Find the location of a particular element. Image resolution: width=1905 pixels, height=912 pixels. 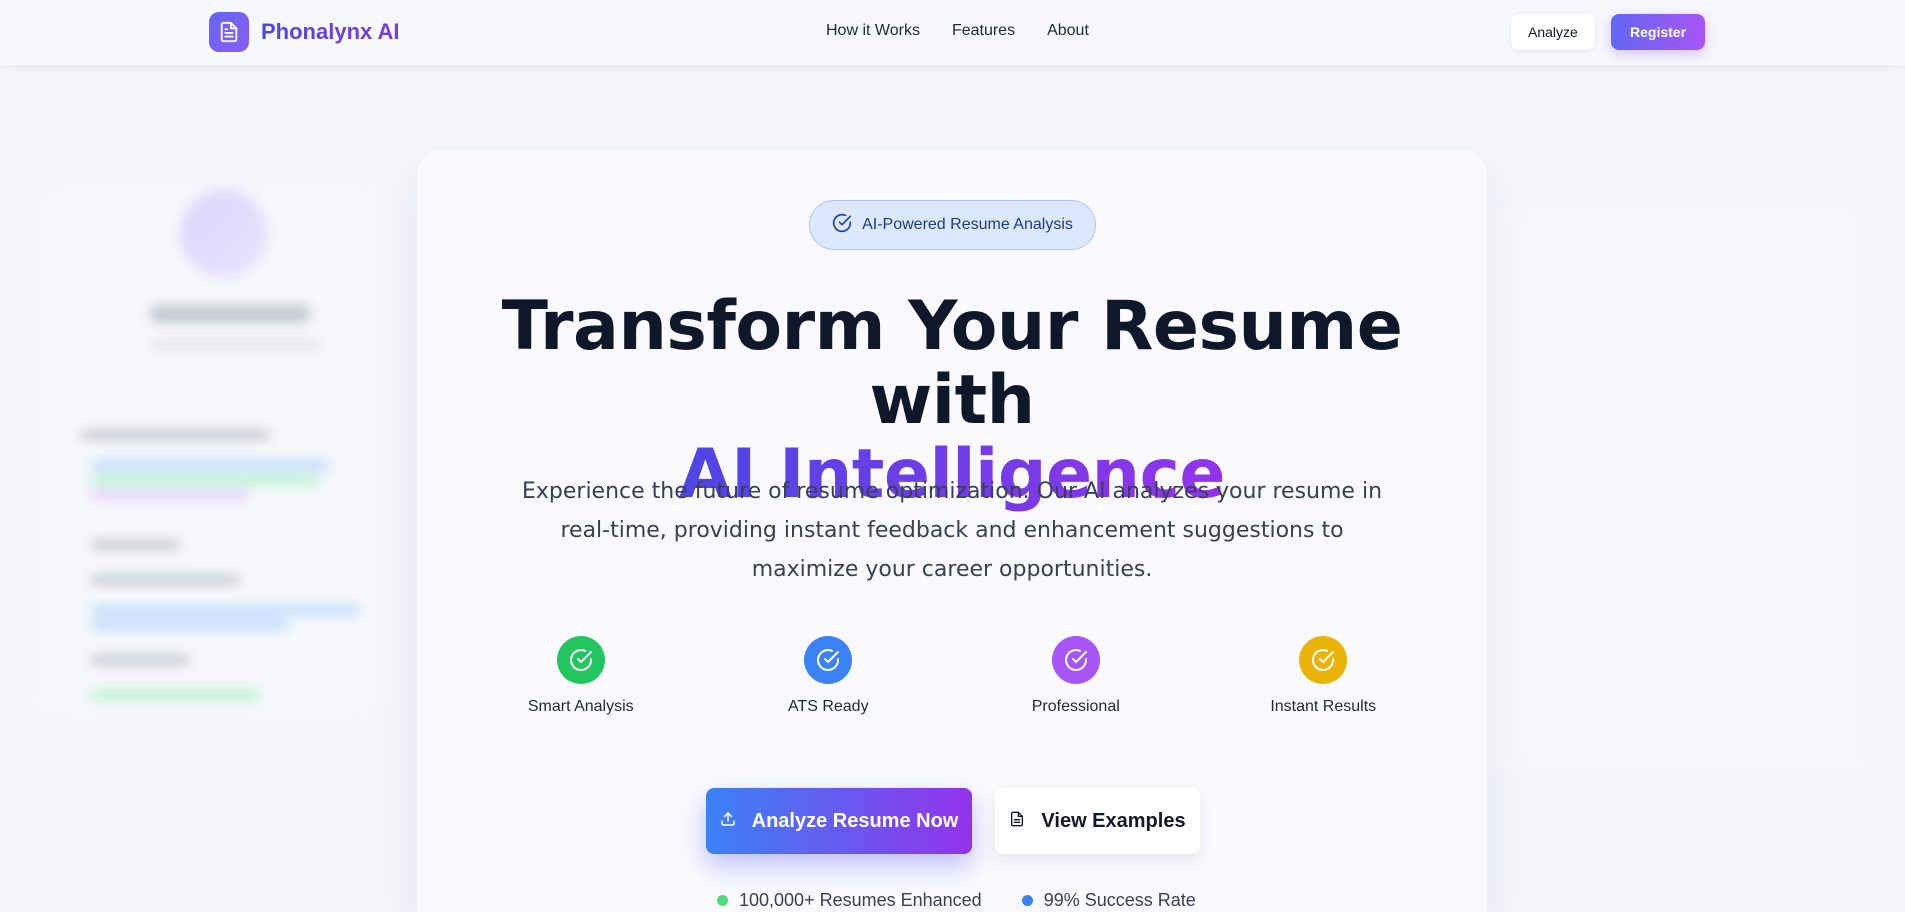

brand-name: Phonalynx AI is located at coordinates (330, 31).